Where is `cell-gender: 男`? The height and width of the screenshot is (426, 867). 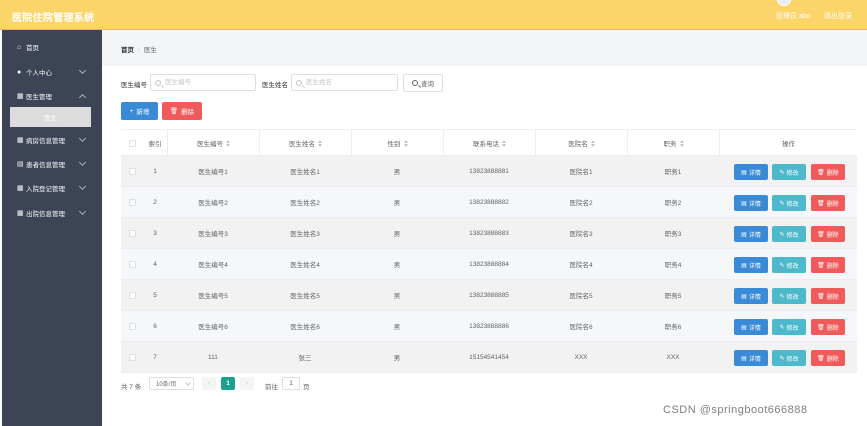
cell-gender: 男 is located at coordinates (397, 327).